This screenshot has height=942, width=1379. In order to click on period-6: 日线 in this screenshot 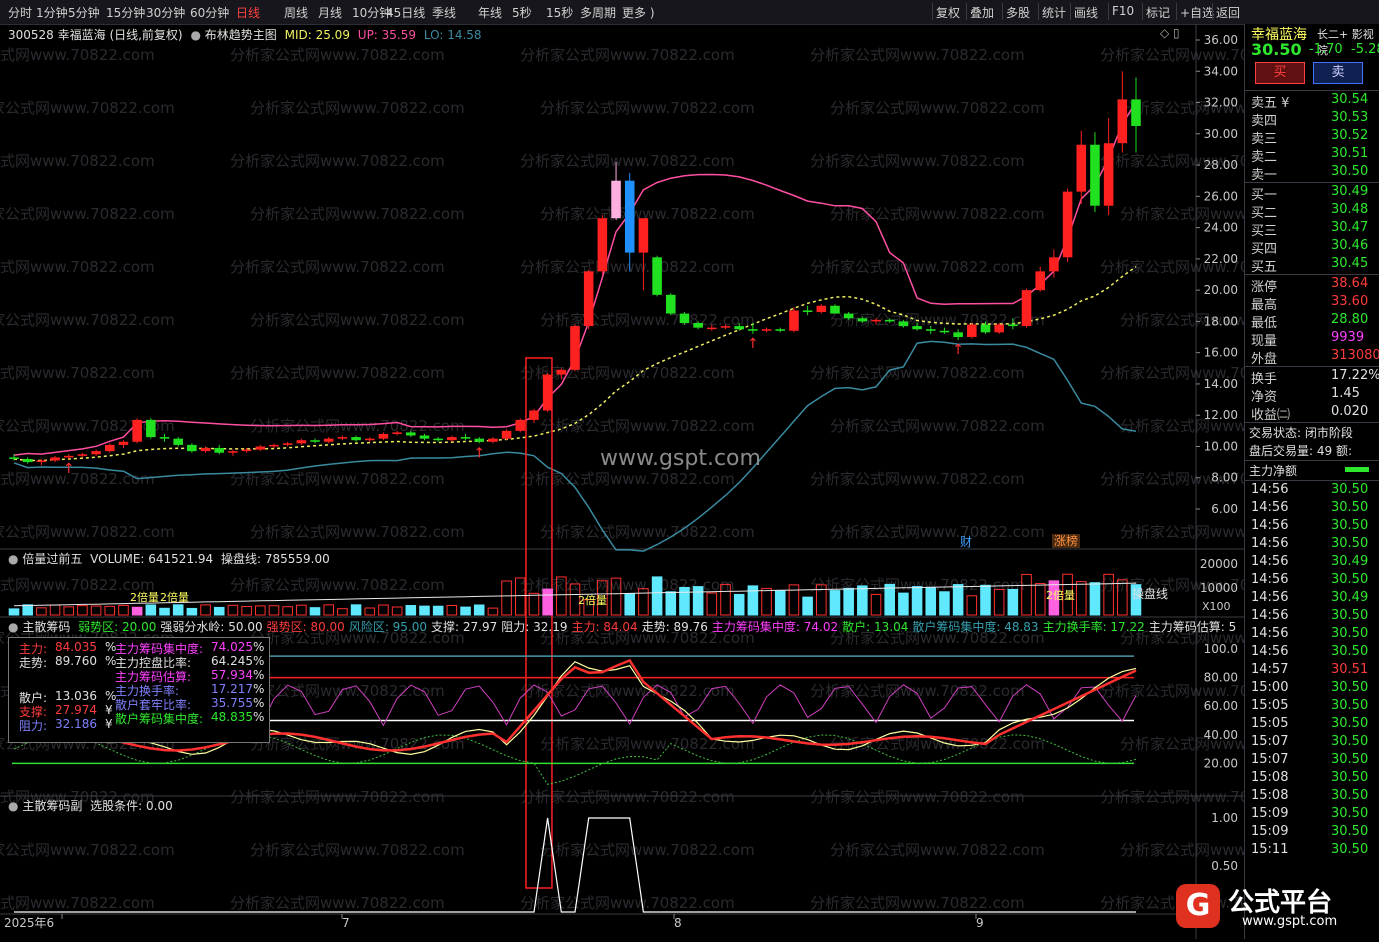, I will do `click(248, 12)`.